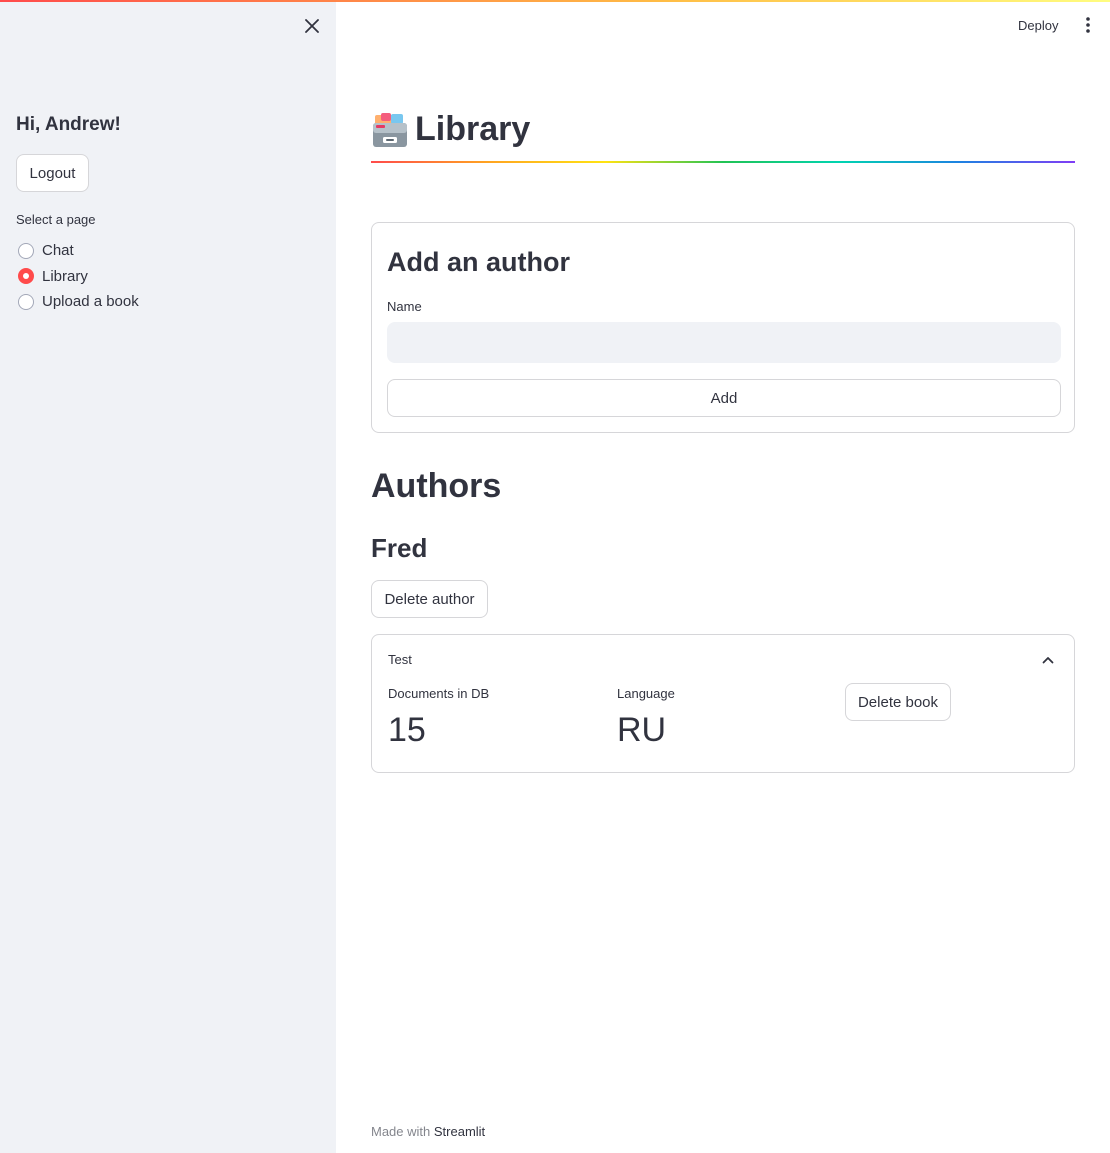 This screenshot has width=1110, height=1153. Describe the element at coordinates (404, 306) in the screenshot. I see `name-field-label: Name` at that location.